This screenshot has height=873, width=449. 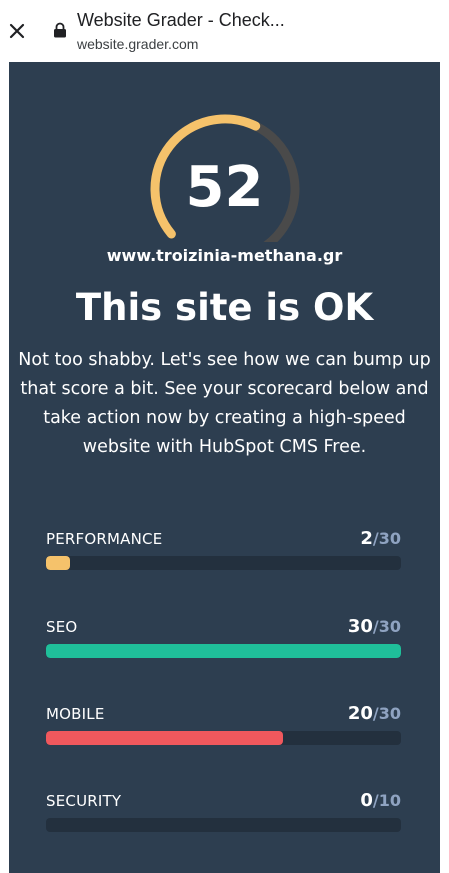 What do you see at coordinates (17, 31) in the screenshot?
I see `close-icon` at bounding box center [17, 31].